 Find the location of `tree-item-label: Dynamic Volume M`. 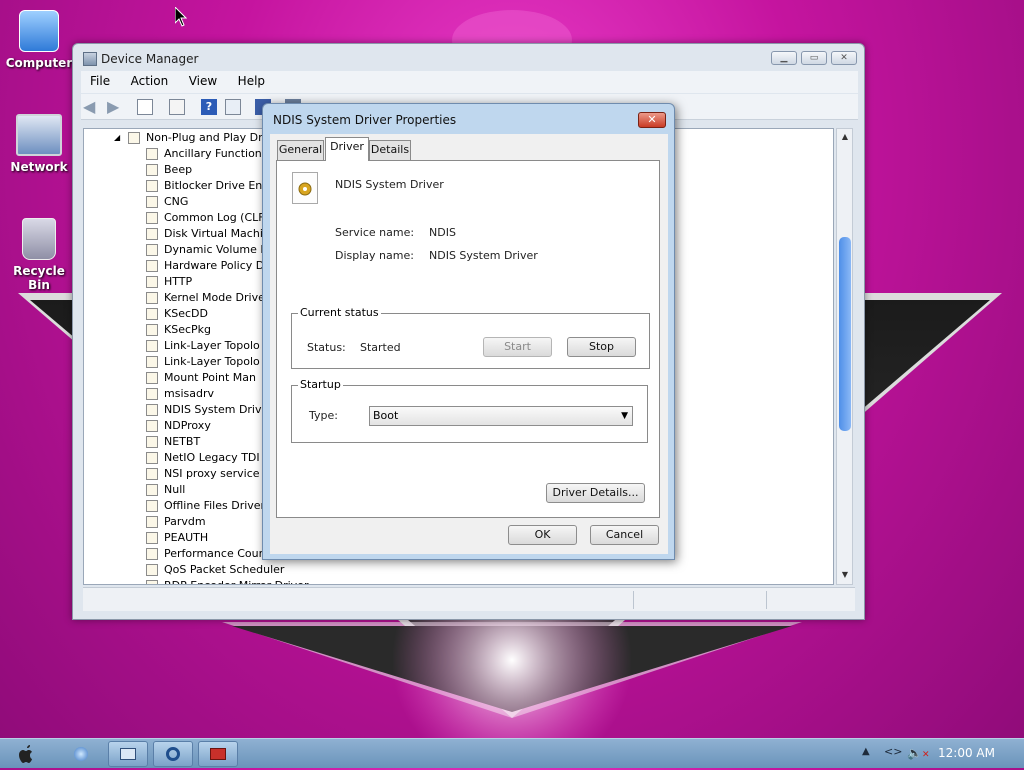

tree-item-label: Dynamic Volume M is located at coordinates (217, 249).